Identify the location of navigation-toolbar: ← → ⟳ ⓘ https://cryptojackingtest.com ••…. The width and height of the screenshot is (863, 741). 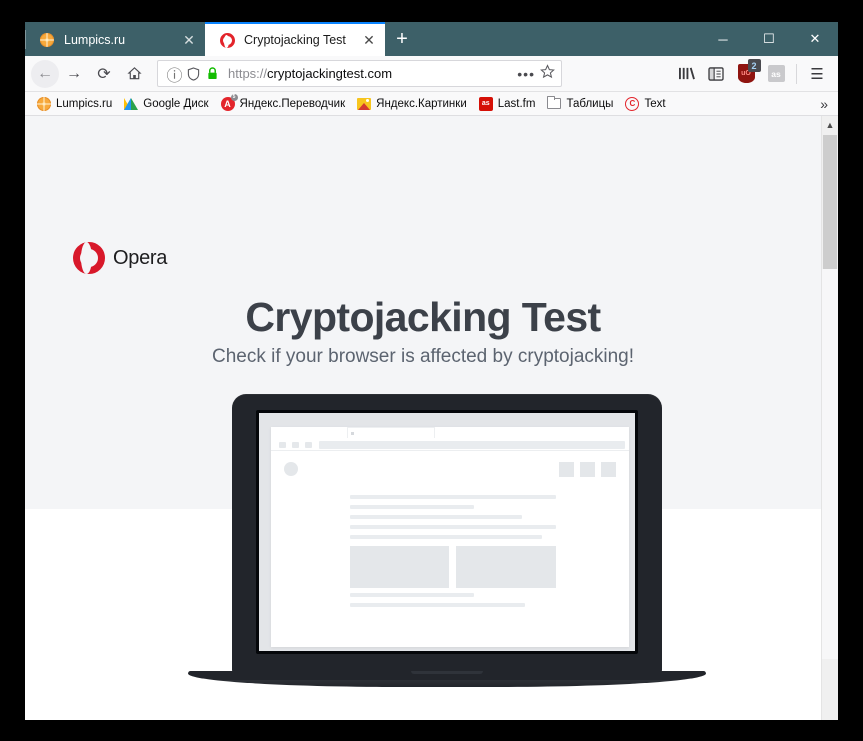
(431, 74).